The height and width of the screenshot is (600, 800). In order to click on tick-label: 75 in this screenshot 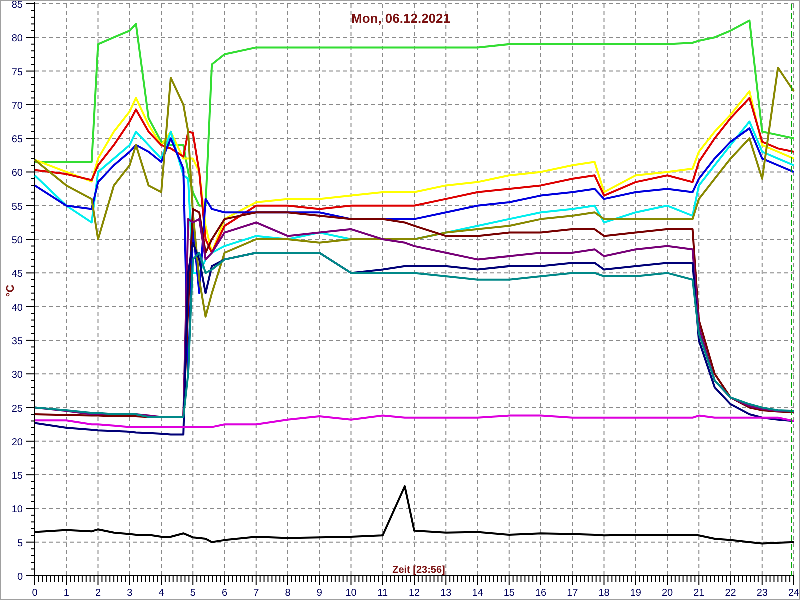, I will do `click(17, 72)`.